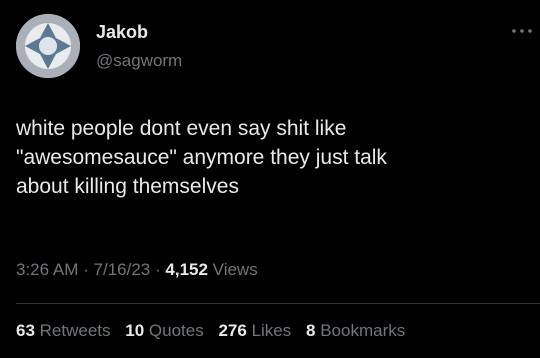 The image size is (540, 358). I want to click on user-handle: @sagworm, so click(139, 61).